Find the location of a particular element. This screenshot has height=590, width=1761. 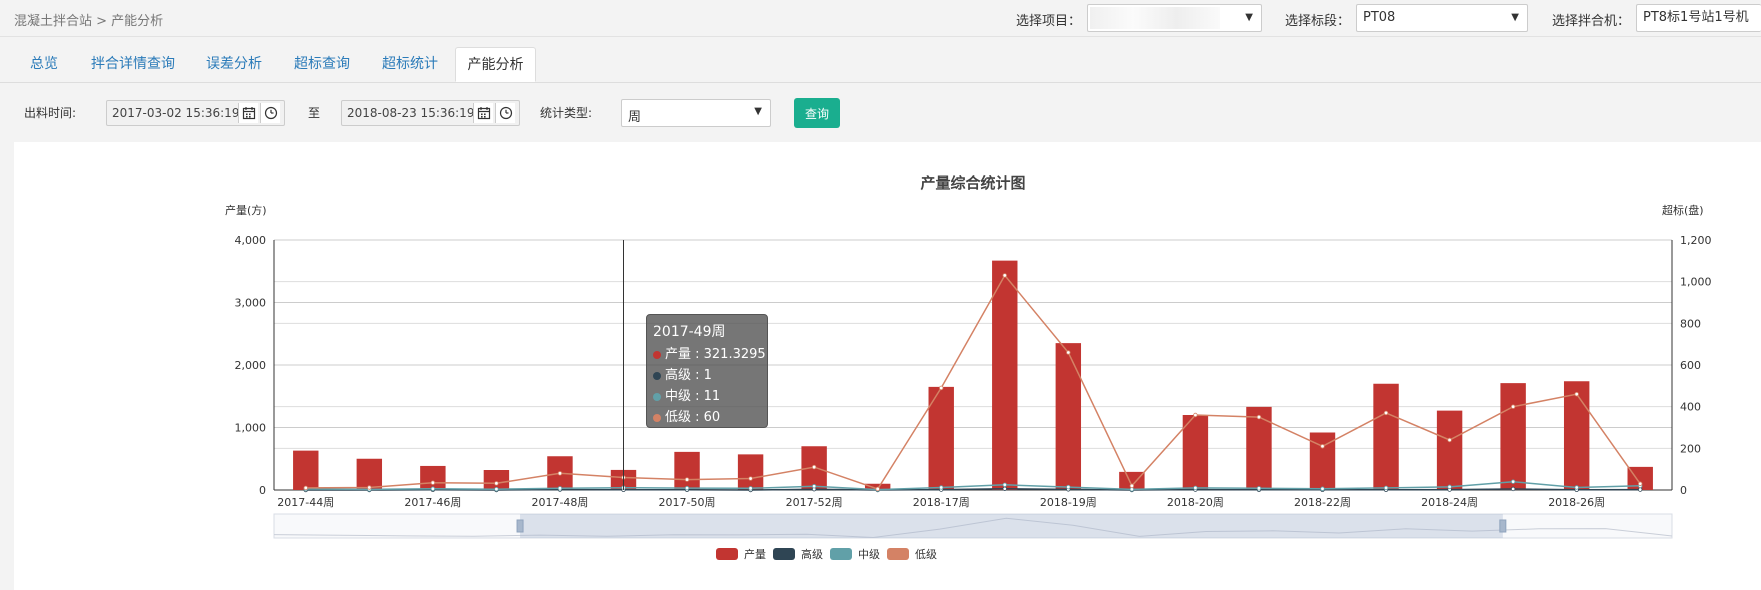

redacted-project-value is located at coordinates (1155, 18).